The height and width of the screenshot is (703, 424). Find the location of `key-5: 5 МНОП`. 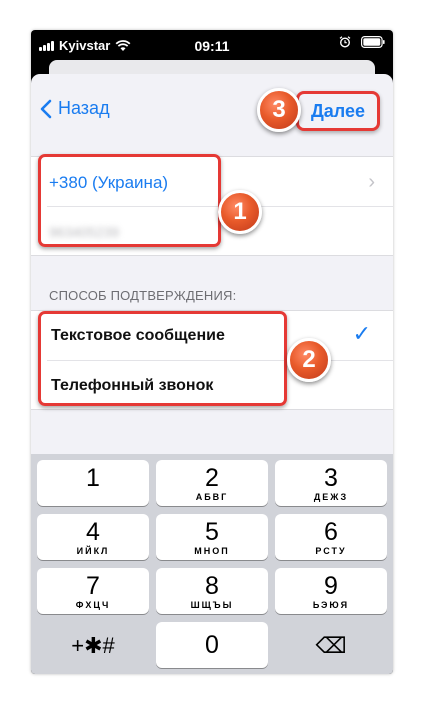

key-5: 5 МНОП is located at coordinates (212, 537).